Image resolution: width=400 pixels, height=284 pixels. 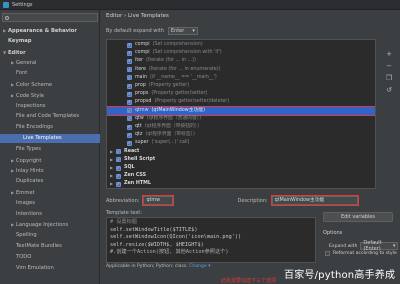 I want to click on sidebar-item: Keymap, so click(x=17, y=41).